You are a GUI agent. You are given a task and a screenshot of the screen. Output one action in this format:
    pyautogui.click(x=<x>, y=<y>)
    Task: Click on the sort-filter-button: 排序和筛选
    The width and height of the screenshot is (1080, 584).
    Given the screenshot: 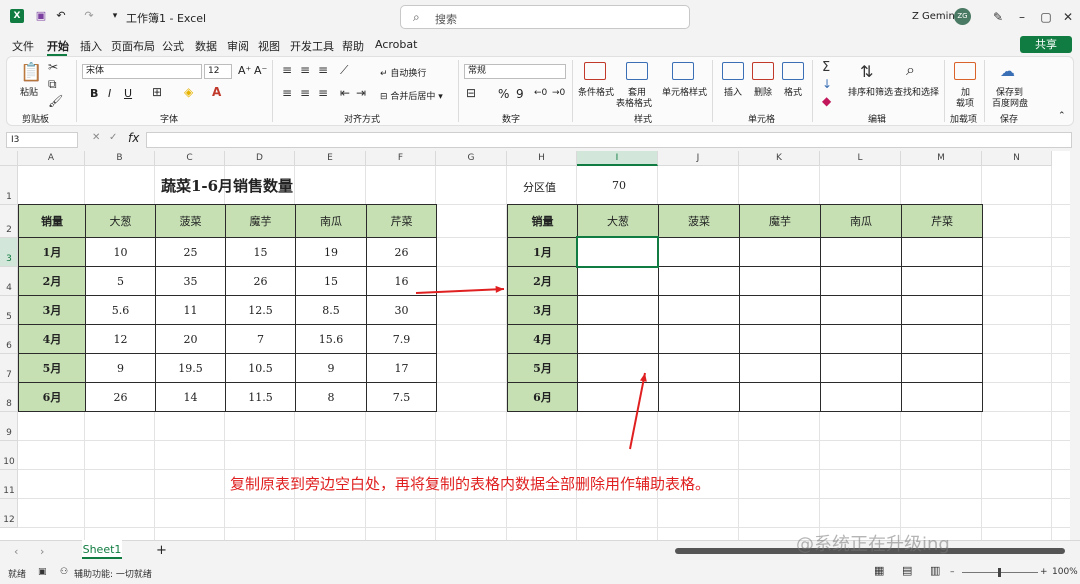 What is the action you would take?
    pyautogui.click(x=870, y=91)
    